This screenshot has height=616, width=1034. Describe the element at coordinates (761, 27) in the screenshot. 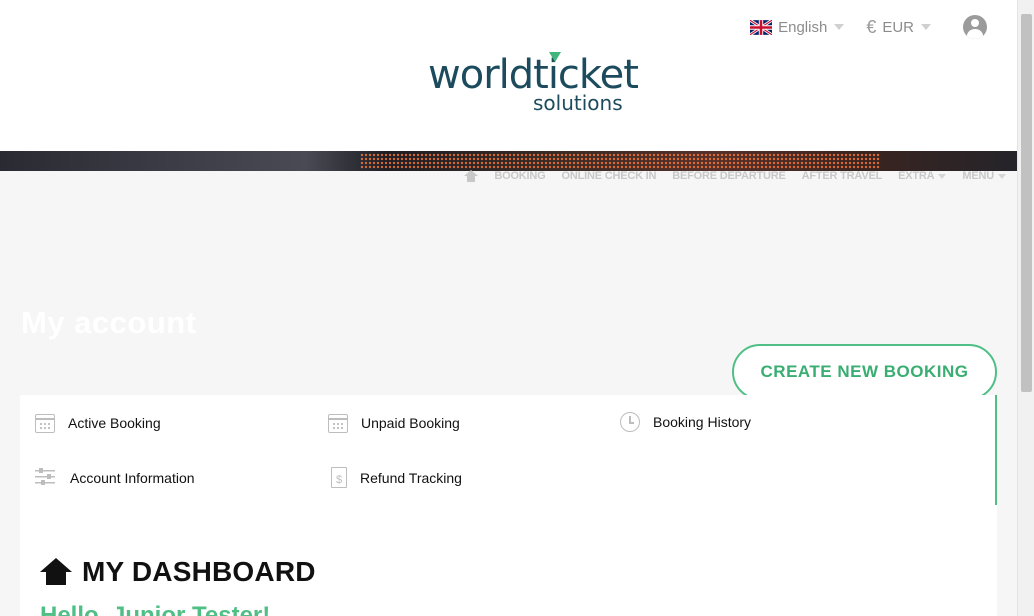

I see `uk-flag-icon` at that location.